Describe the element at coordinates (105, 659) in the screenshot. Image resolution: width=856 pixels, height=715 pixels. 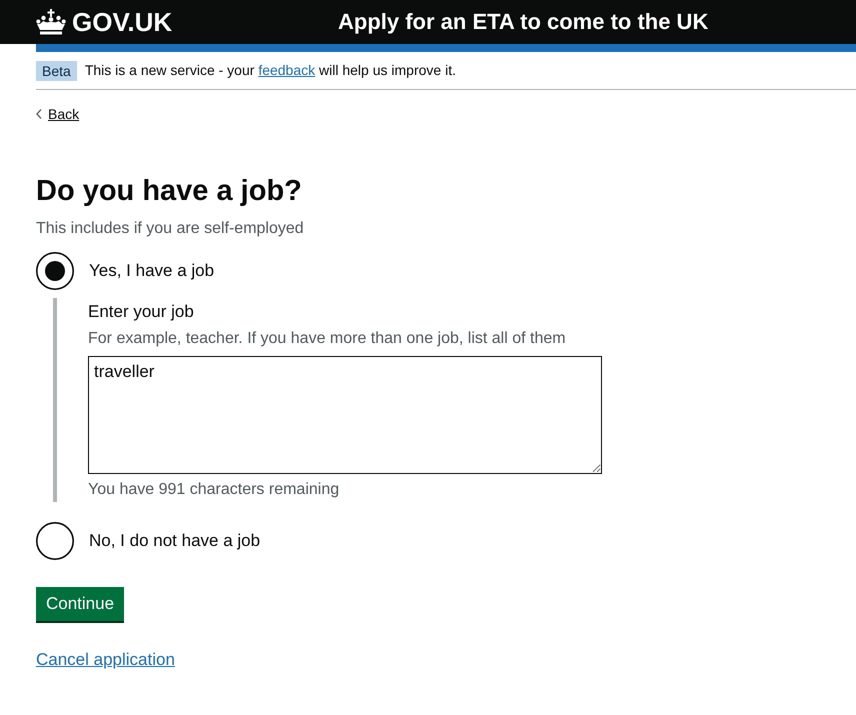
I see `cancel-application-link: Cancel application` at that location.